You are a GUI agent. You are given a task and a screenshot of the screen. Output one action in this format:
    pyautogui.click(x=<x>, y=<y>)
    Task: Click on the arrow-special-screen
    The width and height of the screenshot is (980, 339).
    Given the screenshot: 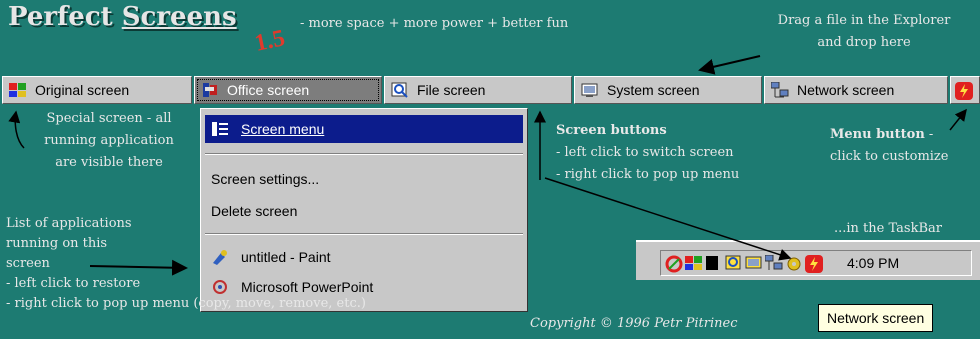 What is the action you would take?
    pyautogui.click(x=16, y=129)
    